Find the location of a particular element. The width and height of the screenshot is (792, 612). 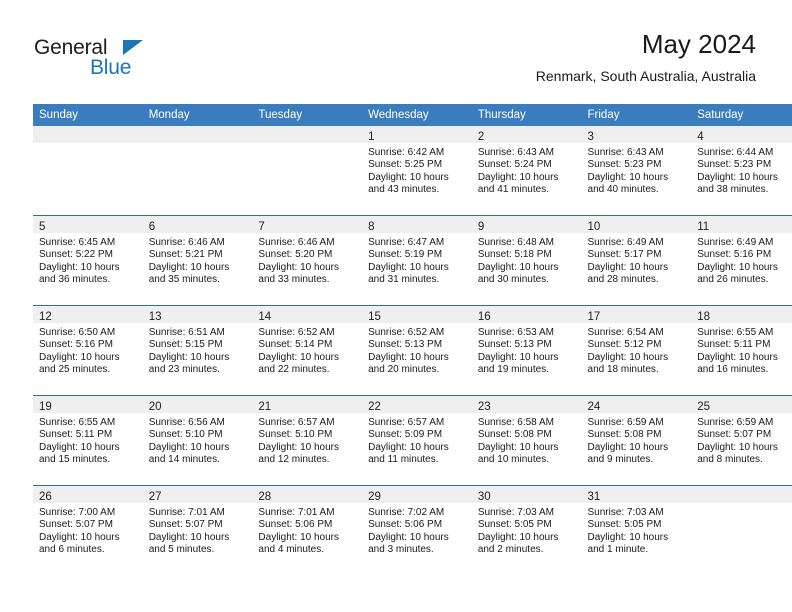

weekday-header-friday: Friday is located at coordinates (636, 115).